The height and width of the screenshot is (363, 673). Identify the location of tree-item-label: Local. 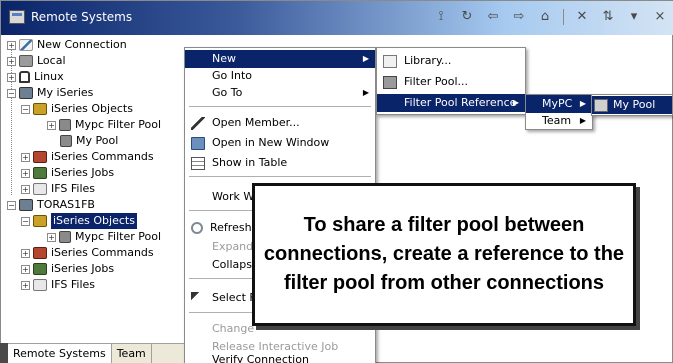
(51, 60).